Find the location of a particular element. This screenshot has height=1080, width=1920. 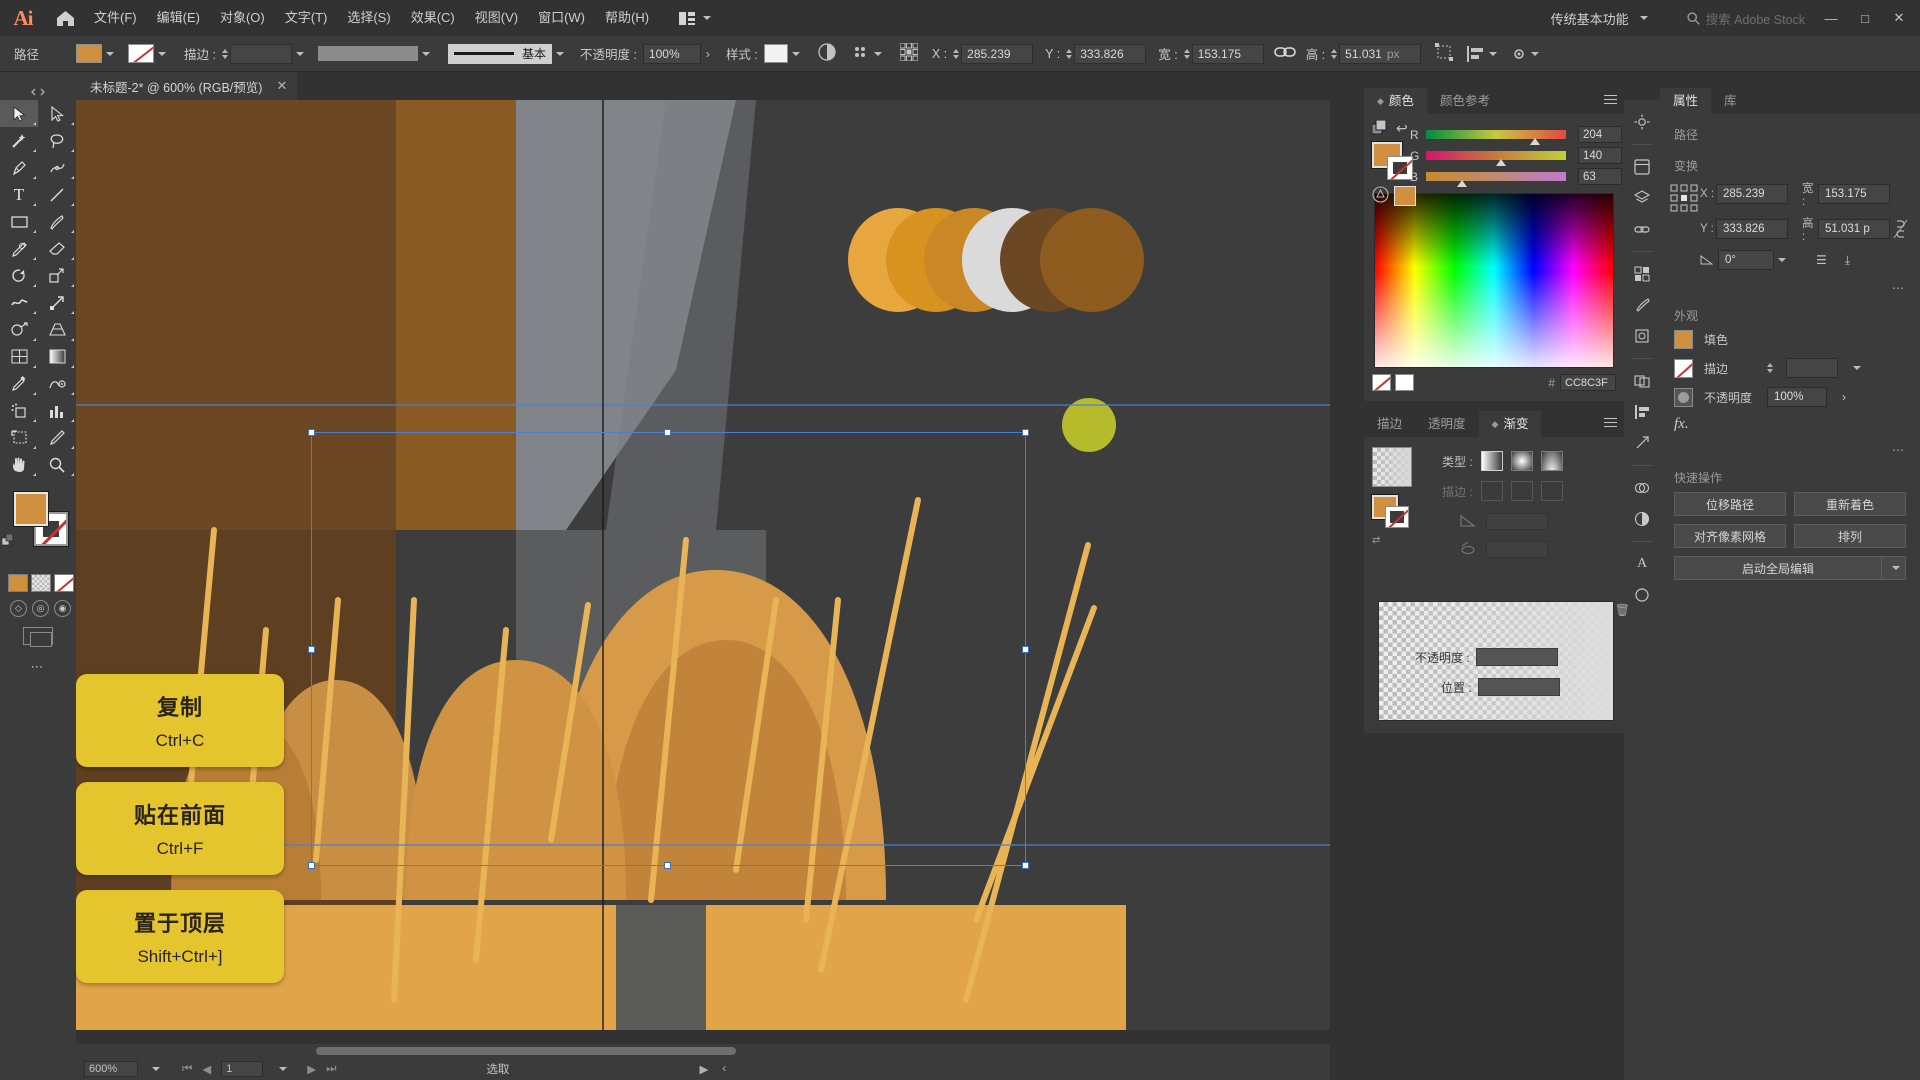

blue-ramp is located at coordinates (1496, 179).